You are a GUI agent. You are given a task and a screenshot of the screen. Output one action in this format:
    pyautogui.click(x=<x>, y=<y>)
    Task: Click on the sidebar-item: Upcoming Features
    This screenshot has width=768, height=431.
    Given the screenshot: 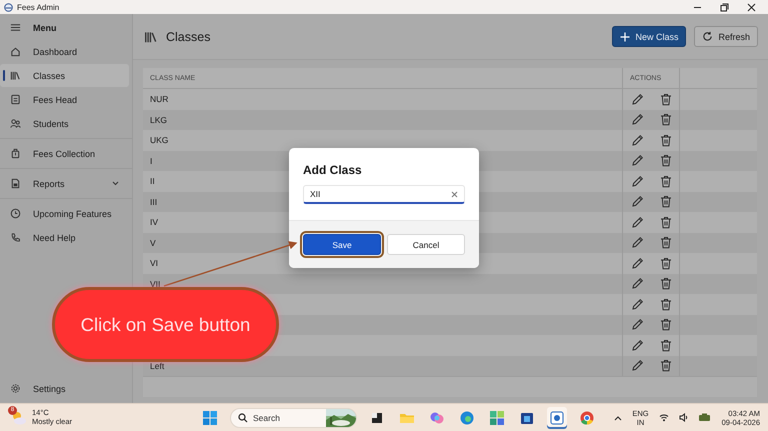 What is the action you would take?
    pyautogui.click(x=64, y=213)
    